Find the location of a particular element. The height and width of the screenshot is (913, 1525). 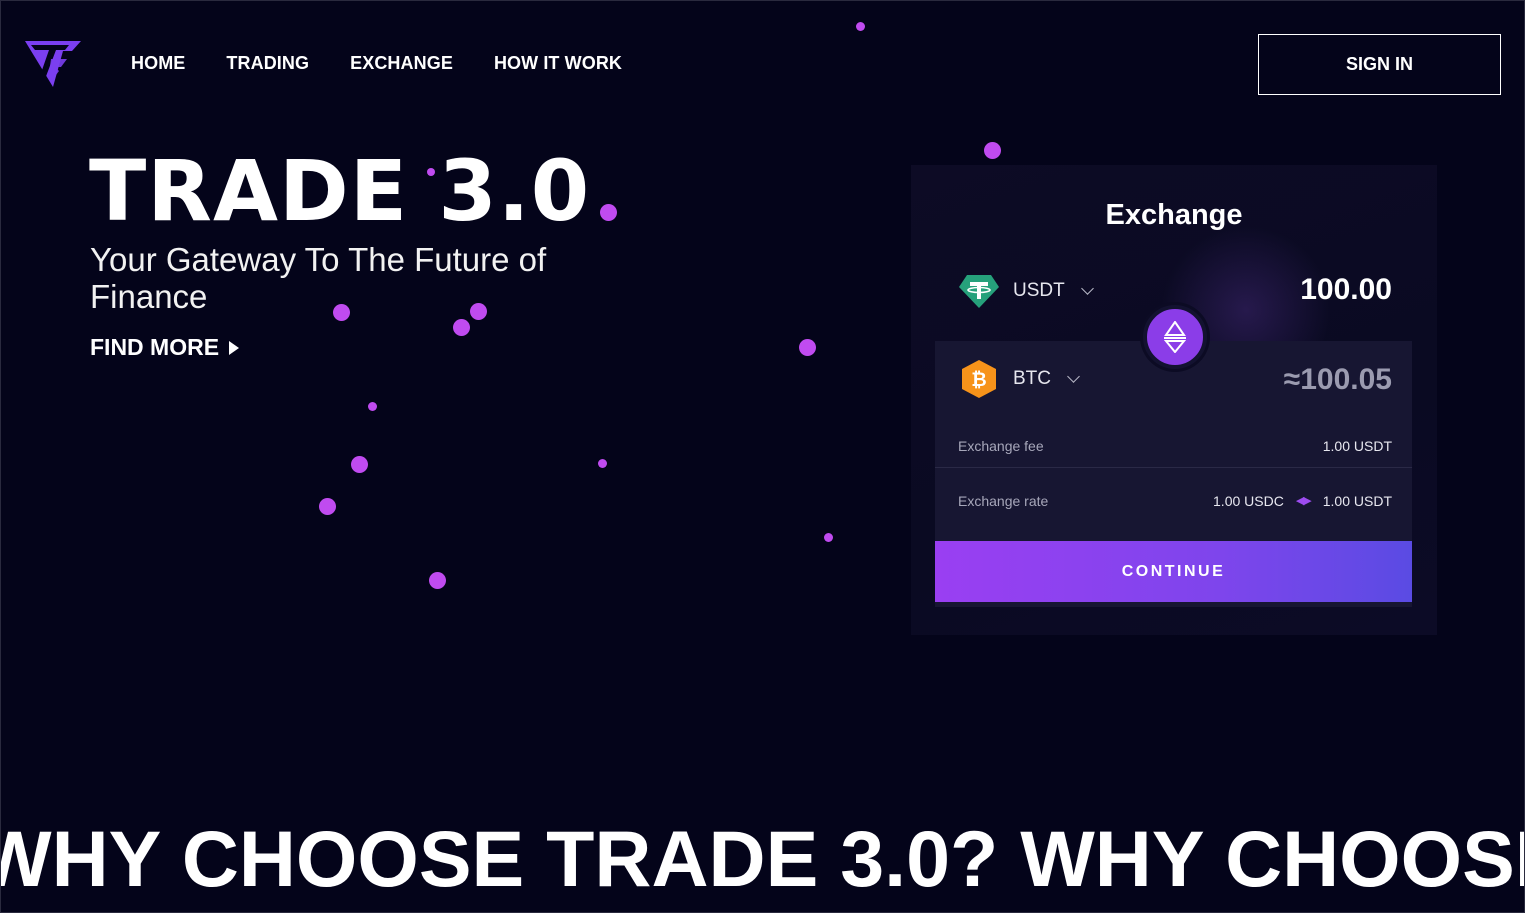

exchange-fee-row: Exchange fee 1.00 USDT is located at coordinates (1173, 445).